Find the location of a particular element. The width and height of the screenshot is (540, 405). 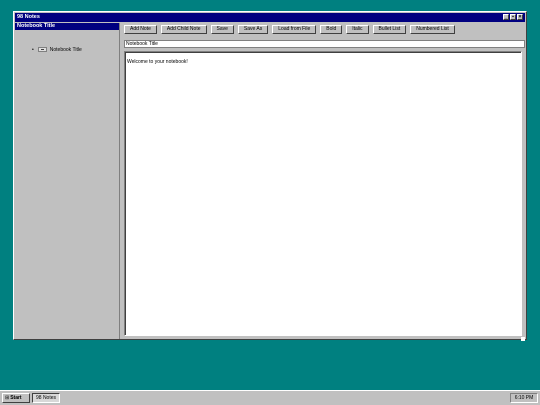

note-icon is located at coordinates (42, 49).